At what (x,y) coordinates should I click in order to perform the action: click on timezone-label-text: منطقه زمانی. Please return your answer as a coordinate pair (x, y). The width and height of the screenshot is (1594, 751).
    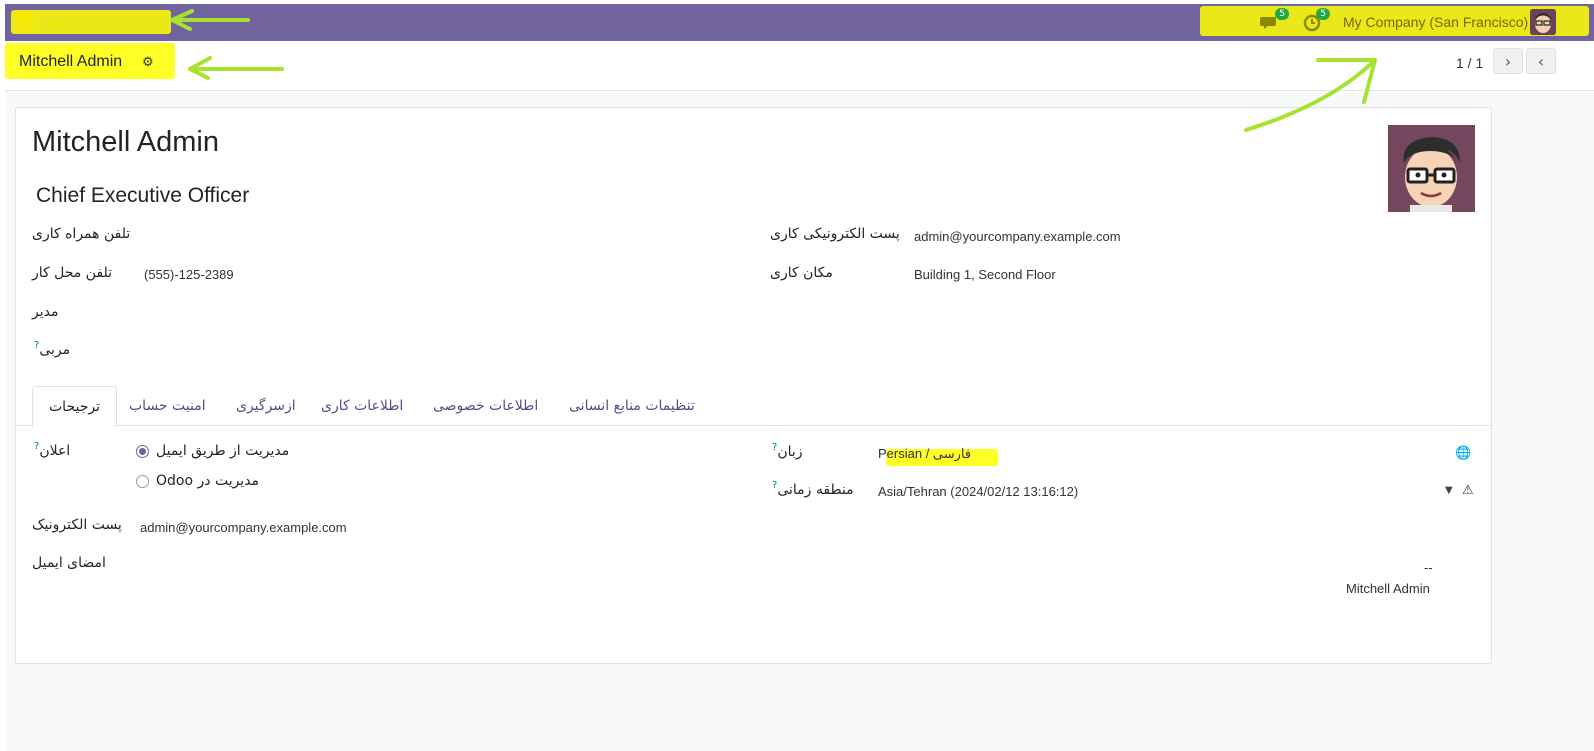
    Looking at the image, I should click on (815, 490).